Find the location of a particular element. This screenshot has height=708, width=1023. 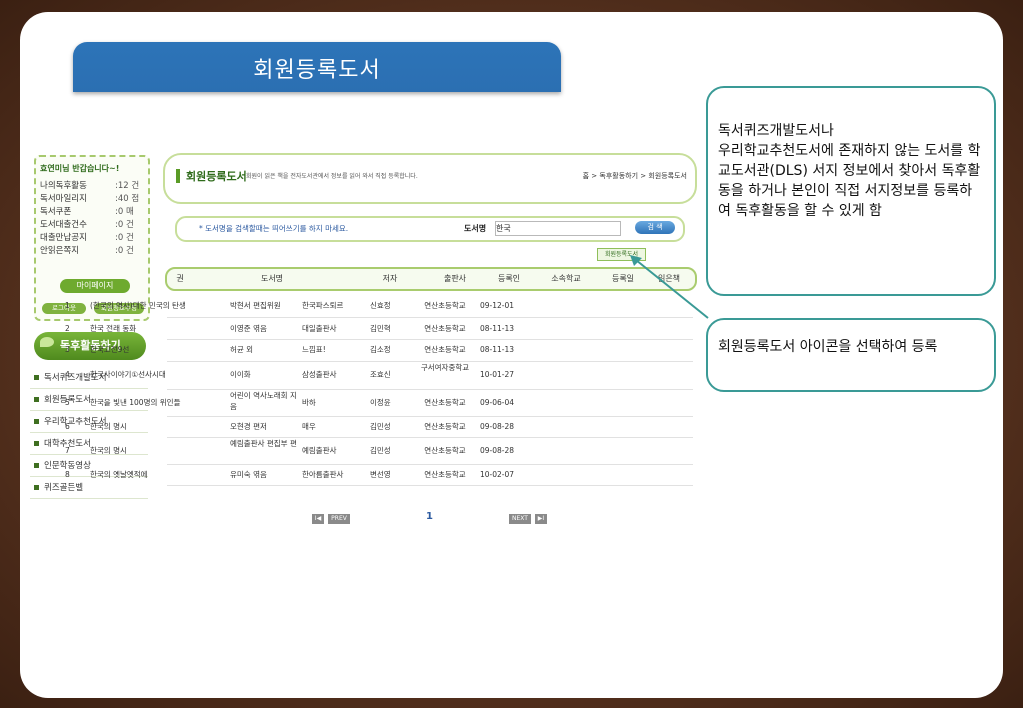

col-header: 도서명 is located at coordinates (272, 278).